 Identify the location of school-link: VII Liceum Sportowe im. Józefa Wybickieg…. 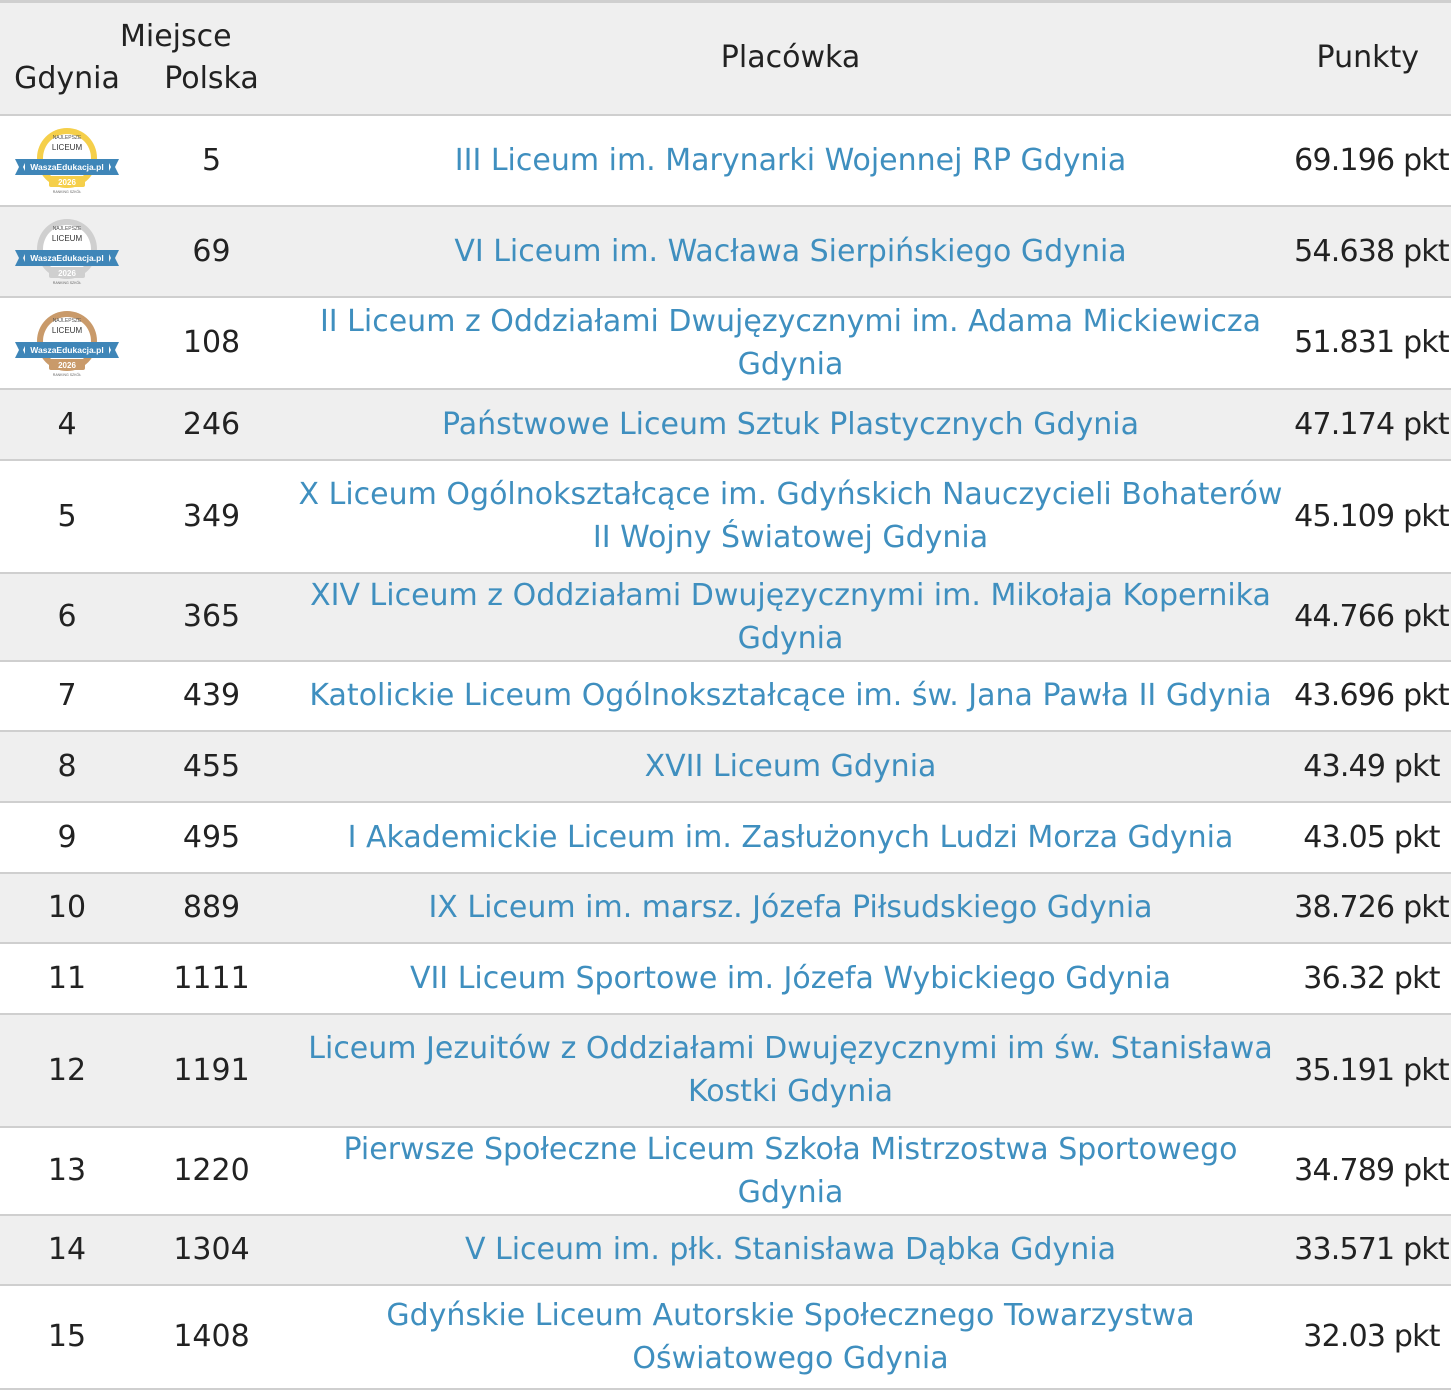
(790, 978).